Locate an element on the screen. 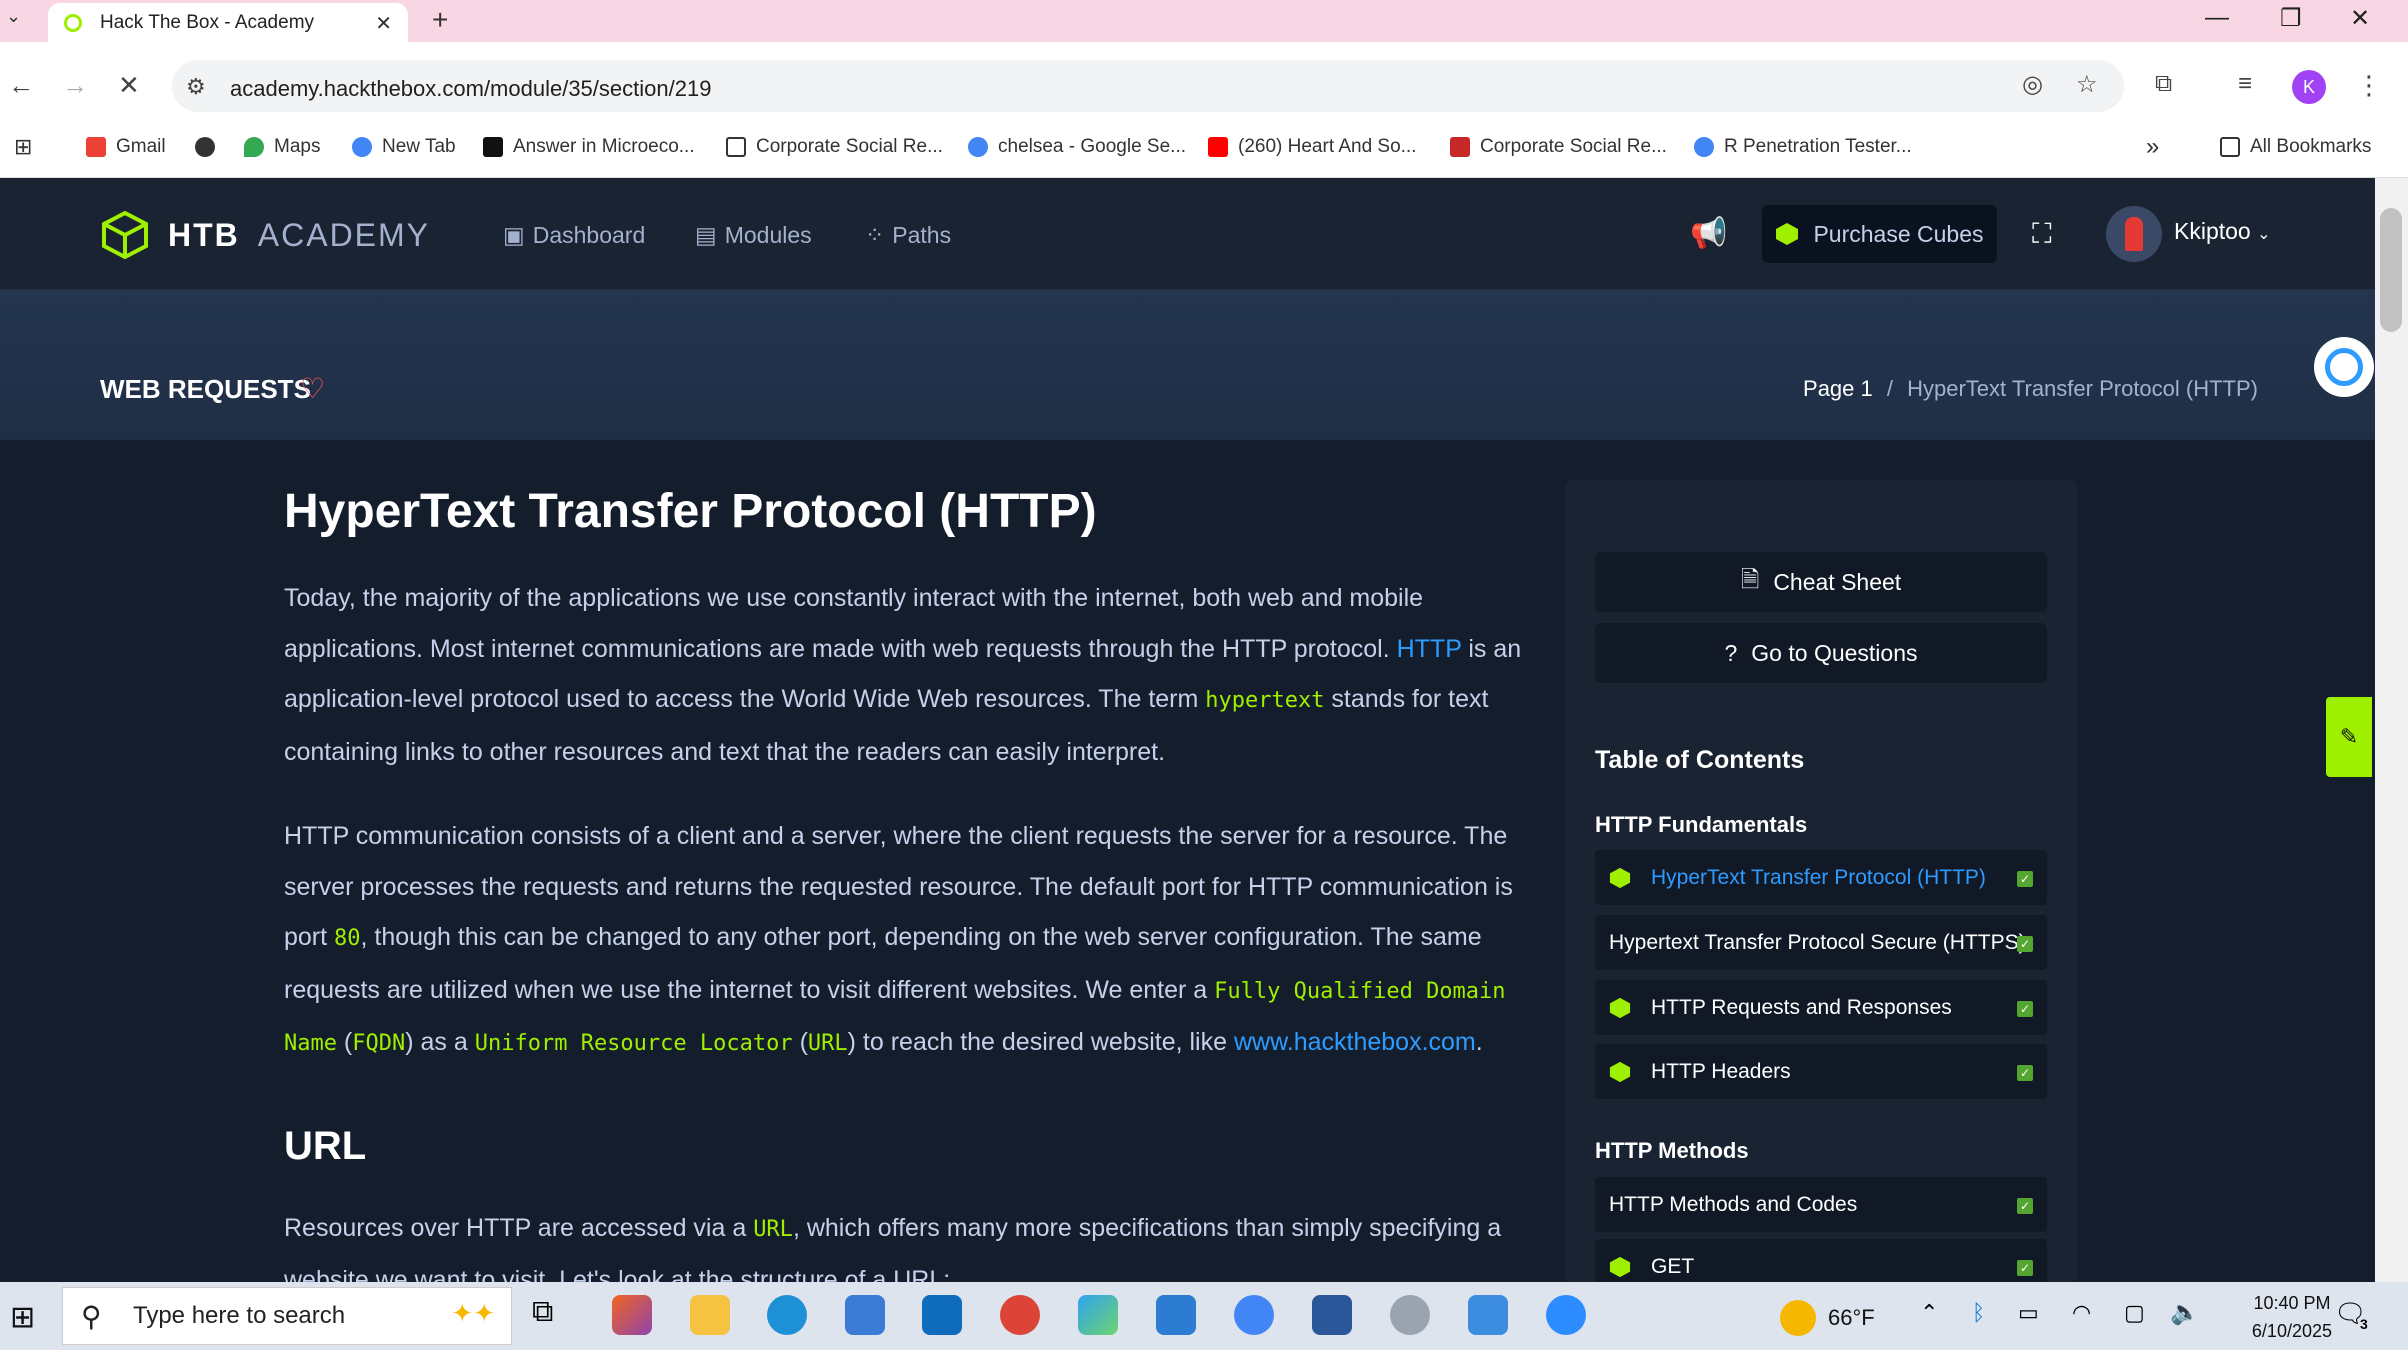  http-link: HTTP is located at coordinates (1429, 649).